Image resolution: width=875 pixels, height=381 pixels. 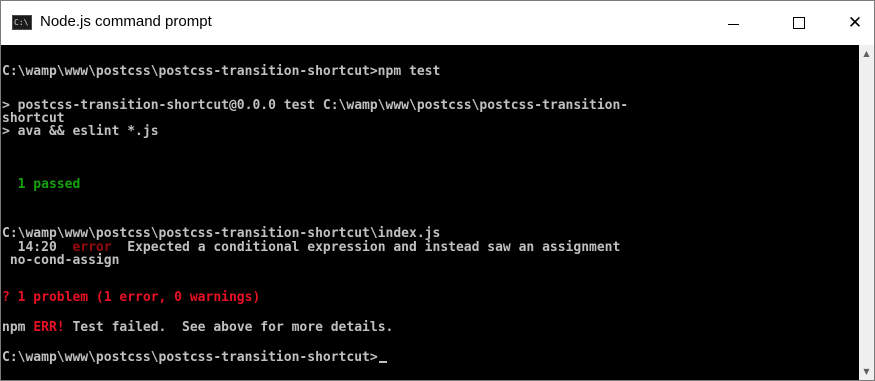 I want to click on cmd-icon: C:\, so click(x=22, y=22).